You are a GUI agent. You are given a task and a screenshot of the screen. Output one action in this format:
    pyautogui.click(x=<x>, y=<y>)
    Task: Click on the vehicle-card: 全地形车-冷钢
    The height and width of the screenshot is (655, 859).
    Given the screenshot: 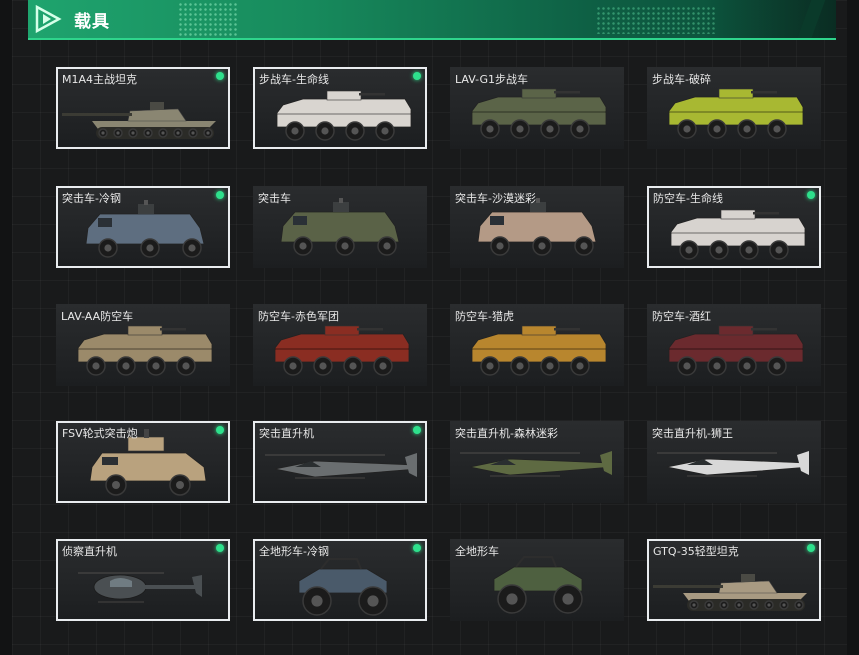 What is the action you would take?
    pyautogui.click(x=340, y=580)
    